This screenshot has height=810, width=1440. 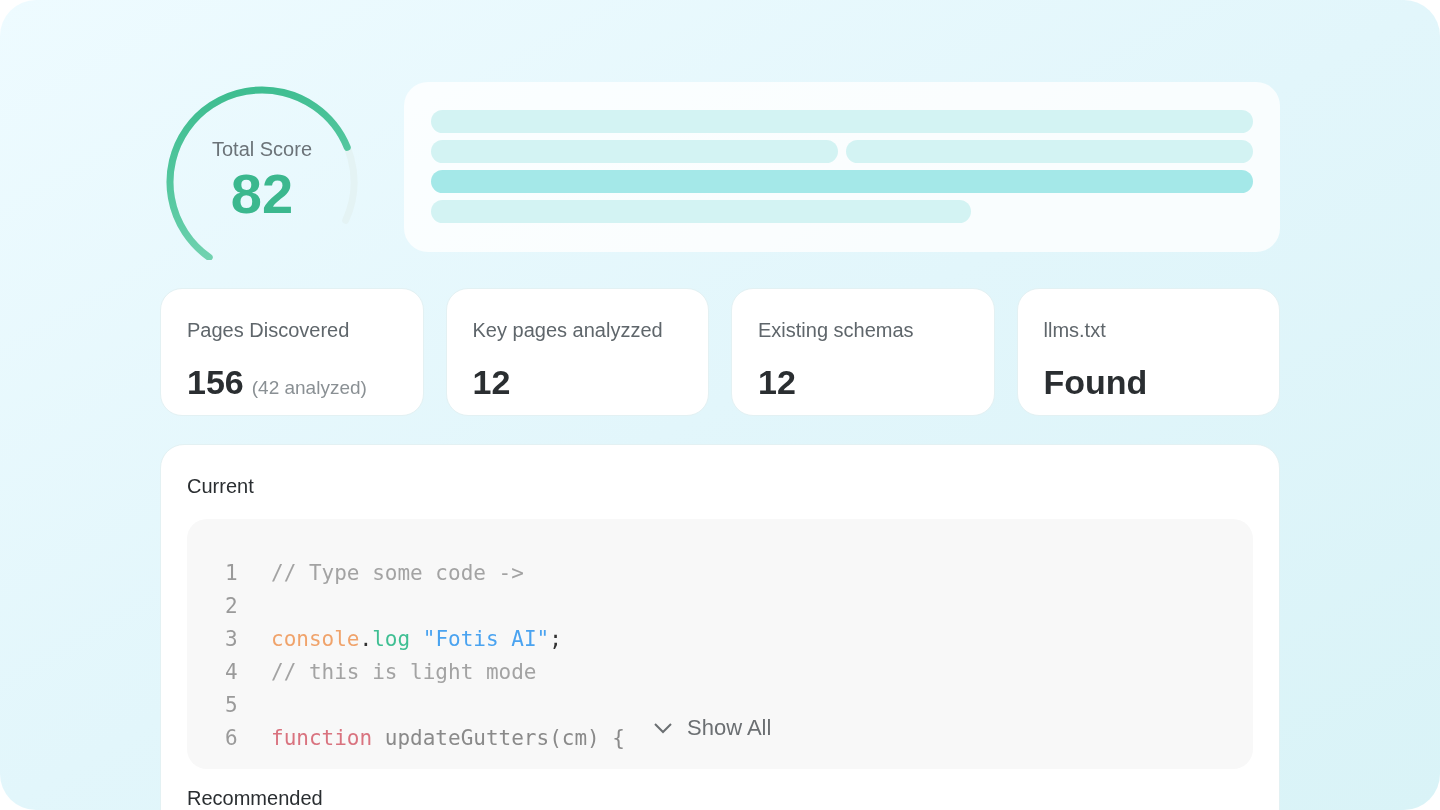 I want to click on stat-label: Pages Discovered, so click(x=269, y=330).